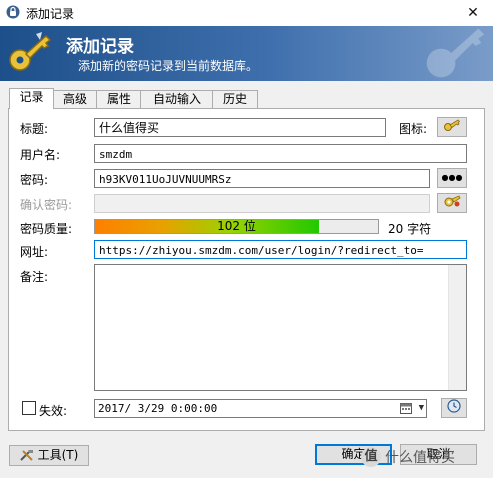 The image size is (493, 478). What do you see at coordinates (473, 13) in the screenshot?
I see `close-button: ✕` at bounding box center [473, 13].